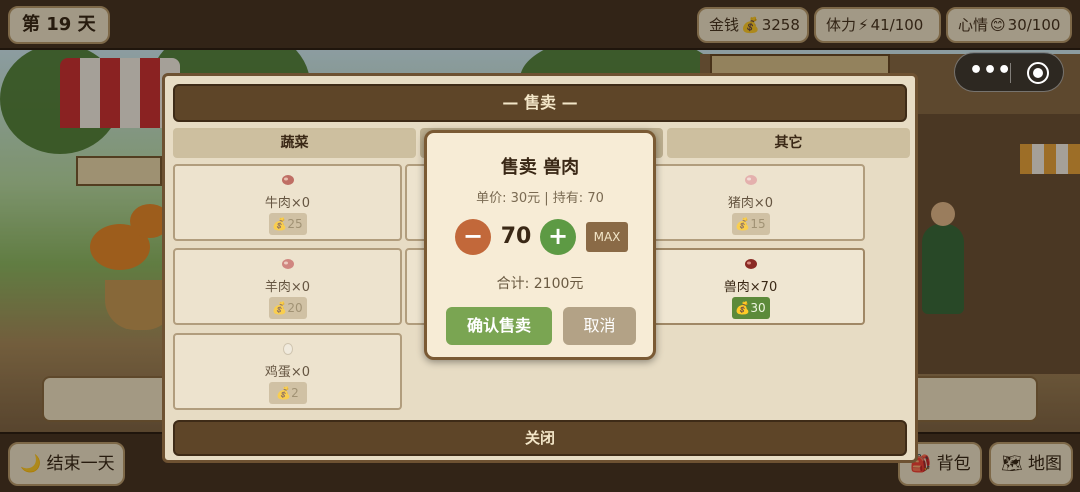  I want to click on item-name: 牛肉×0, so click(287, 203).